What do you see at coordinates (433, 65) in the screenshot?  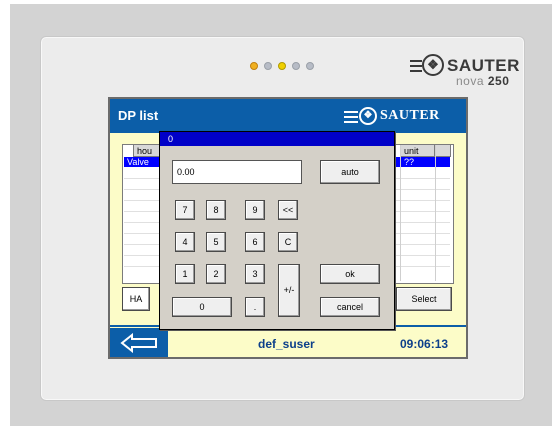 I see `sauter-emblem-icon: ❖` at bounding box center [433, 65].